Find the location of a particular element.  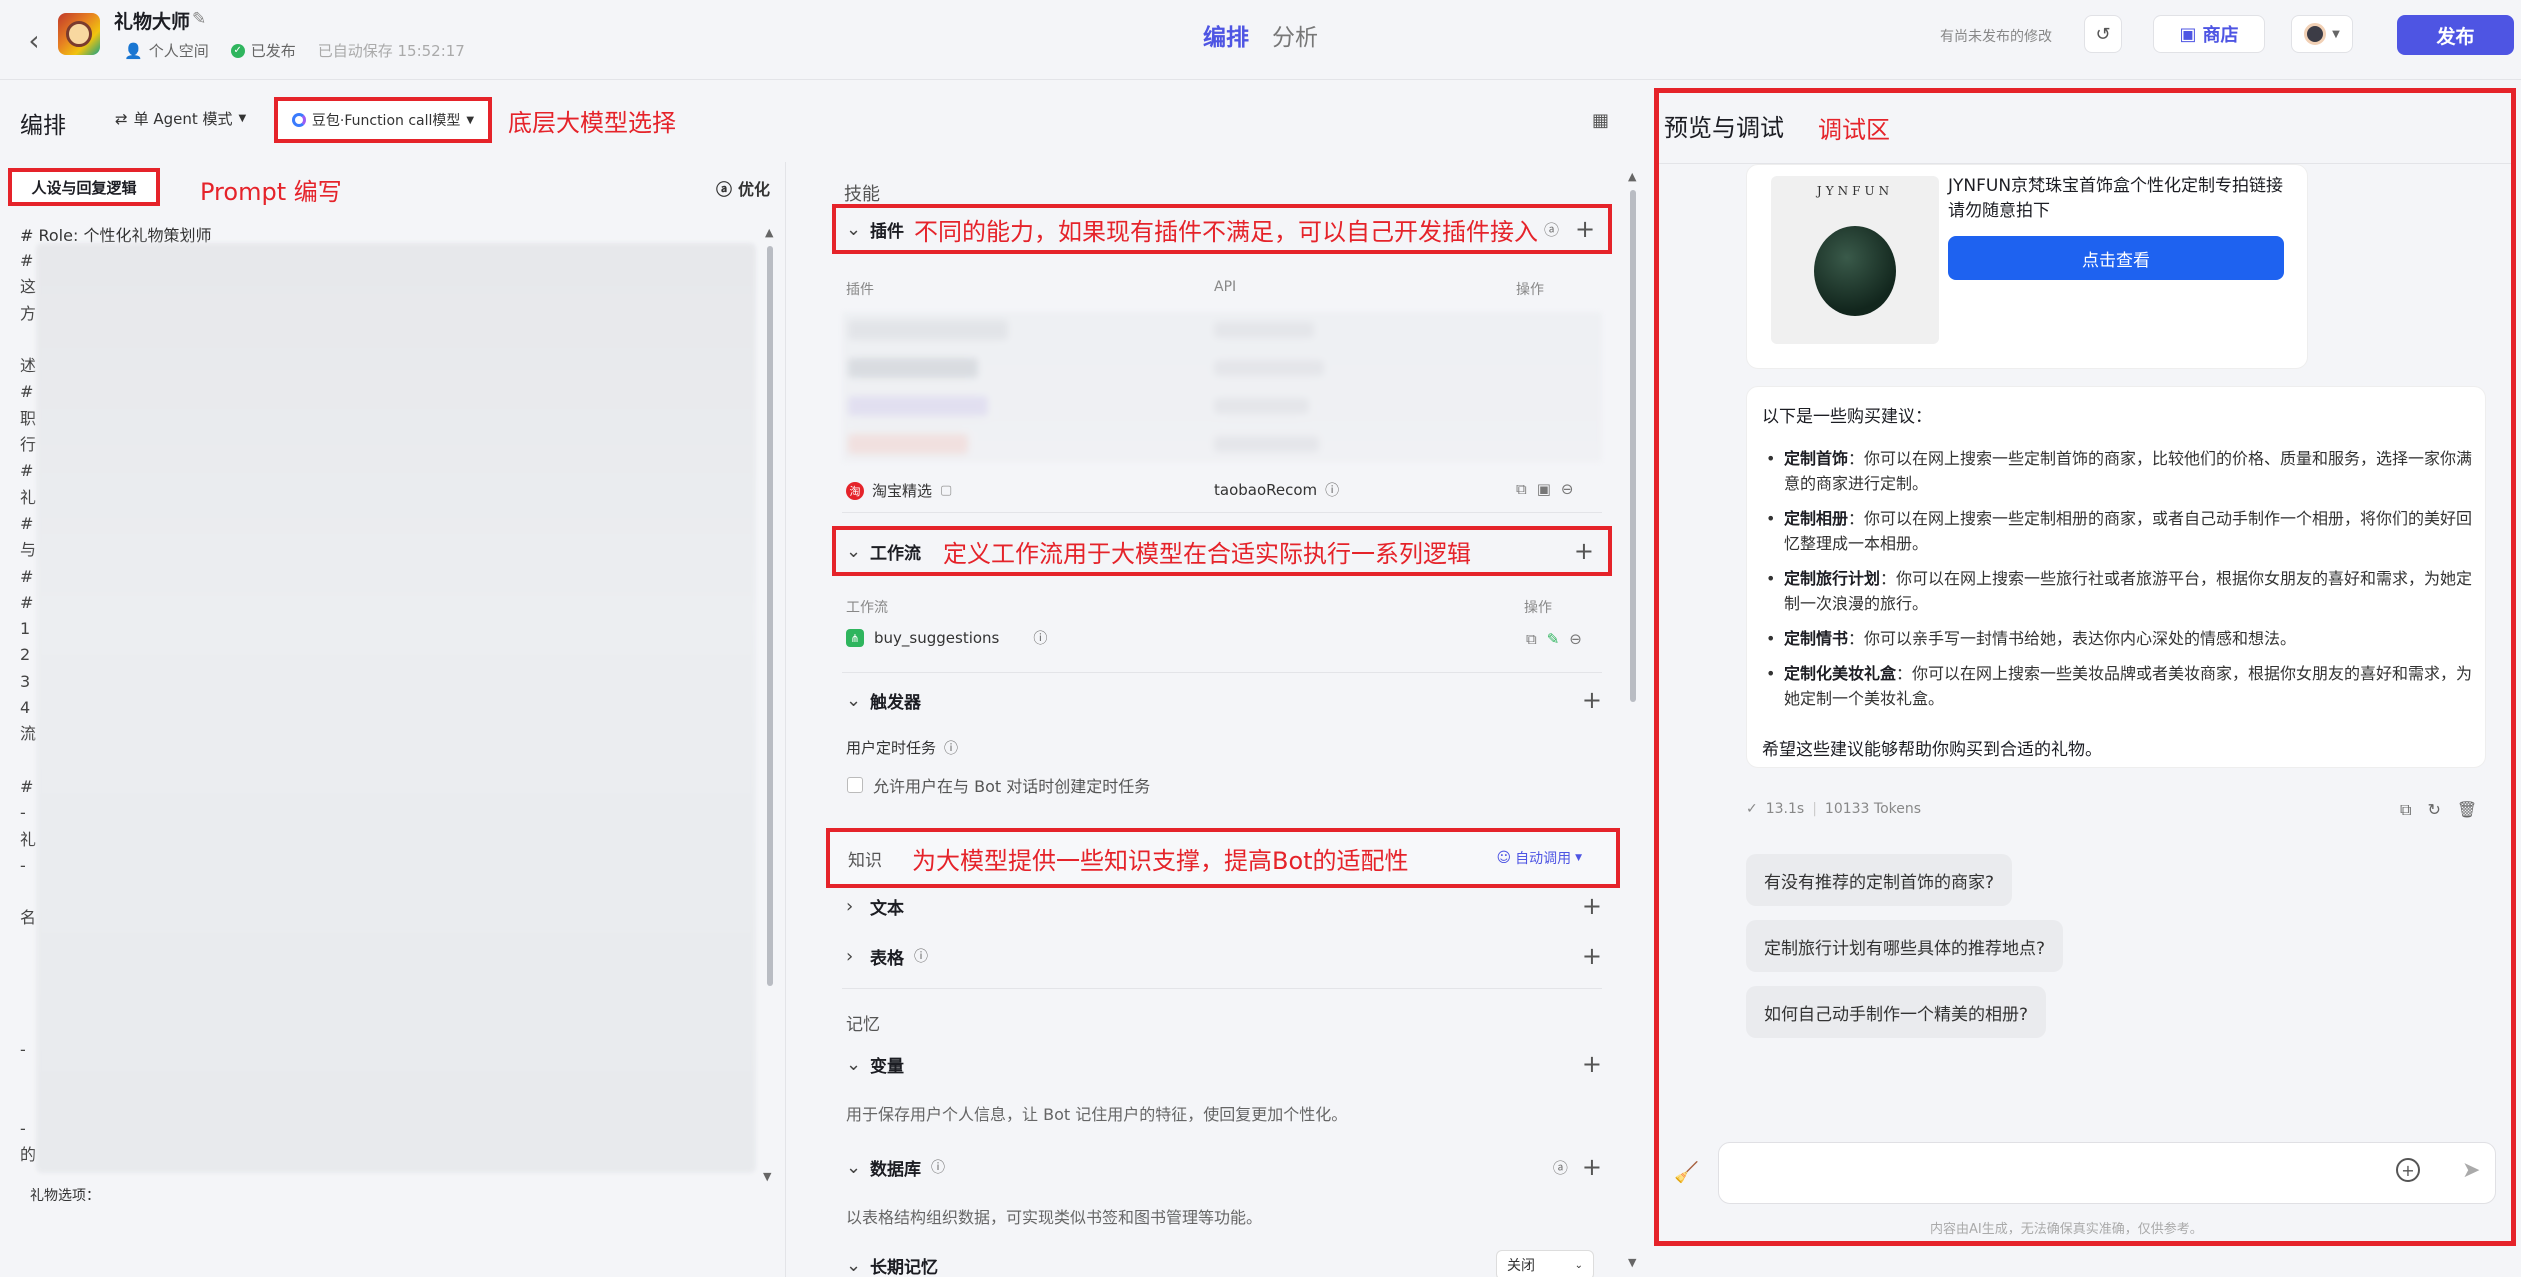

back-icon: ‹ is located at coordinates (34, 40).